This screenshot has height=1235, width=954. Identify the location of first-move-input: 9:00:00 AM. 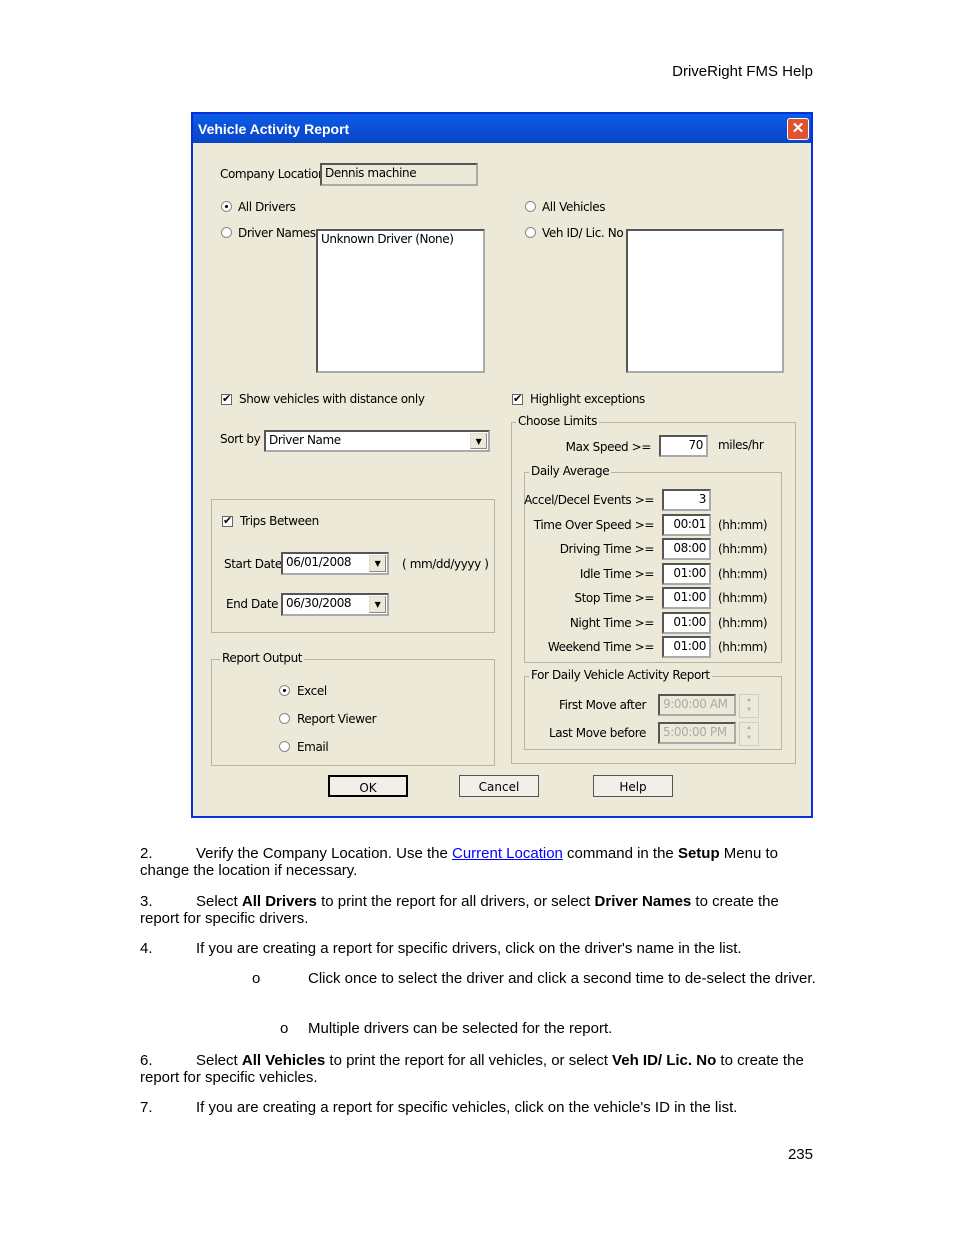
(697, 705).